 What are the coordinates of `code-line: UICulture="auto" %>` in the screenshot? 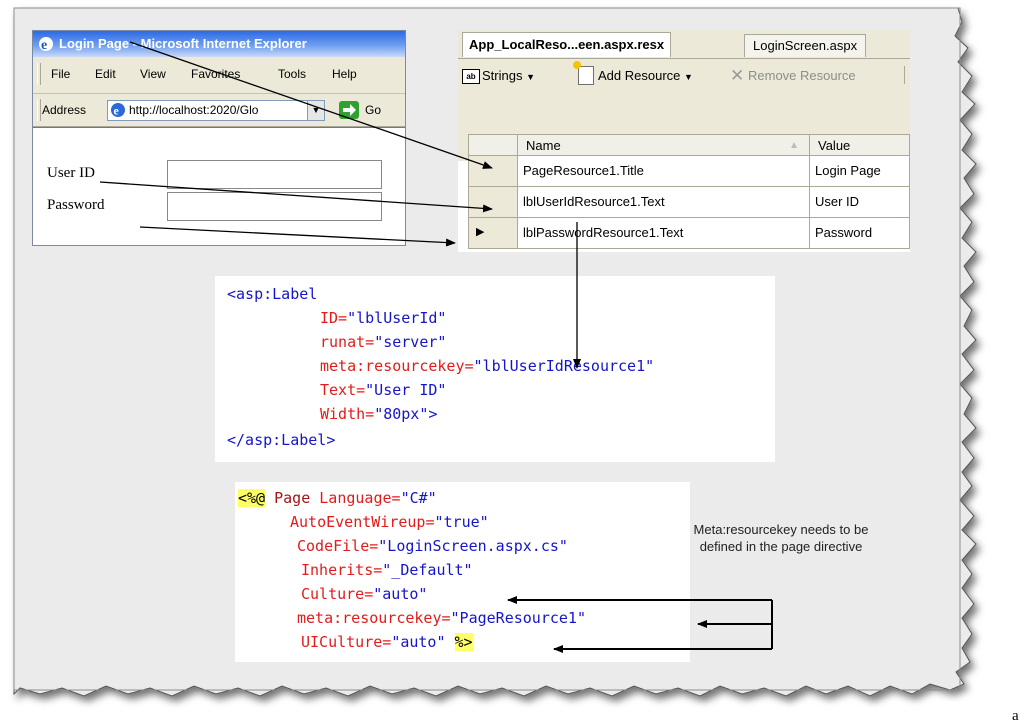 It's located at (387, 642).